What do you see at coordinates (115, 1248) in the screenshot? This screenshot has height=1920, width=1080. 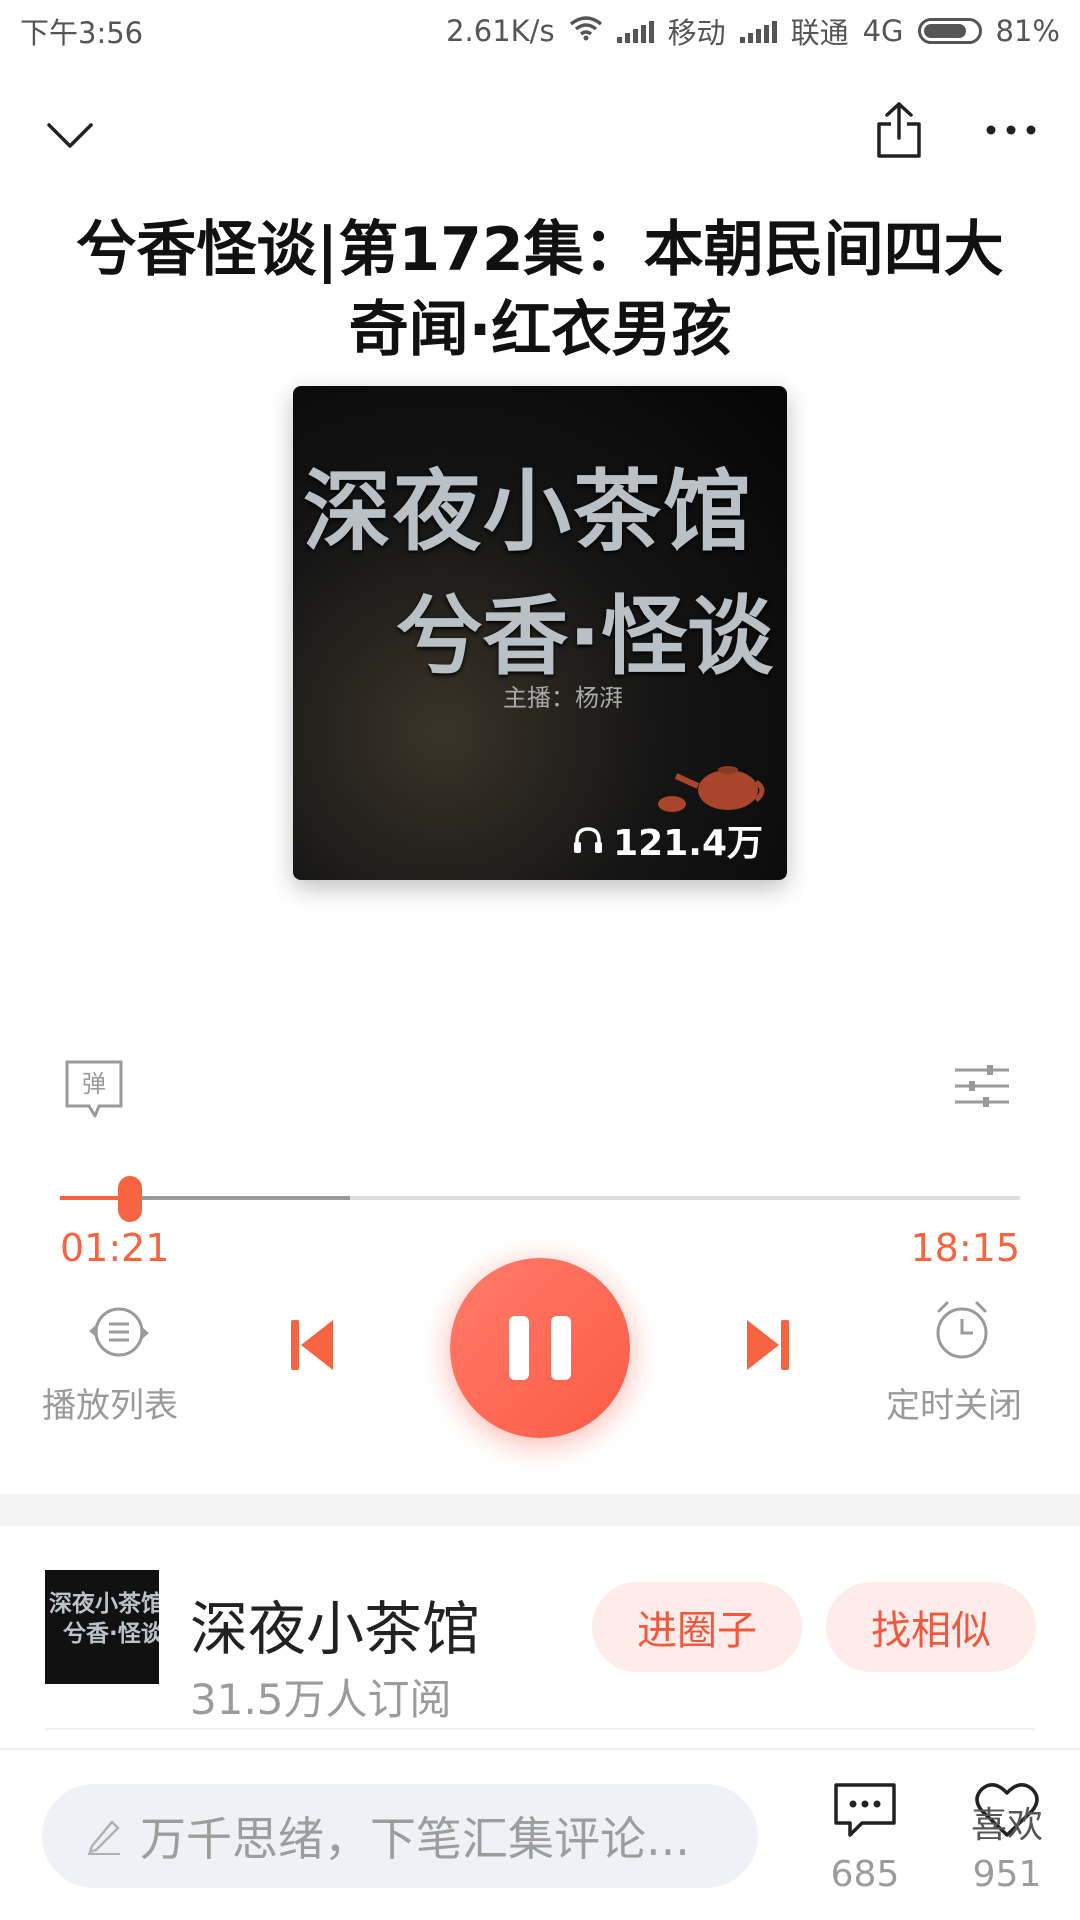 I see `current-time: 01:21` at bounding box center [115, 1248].